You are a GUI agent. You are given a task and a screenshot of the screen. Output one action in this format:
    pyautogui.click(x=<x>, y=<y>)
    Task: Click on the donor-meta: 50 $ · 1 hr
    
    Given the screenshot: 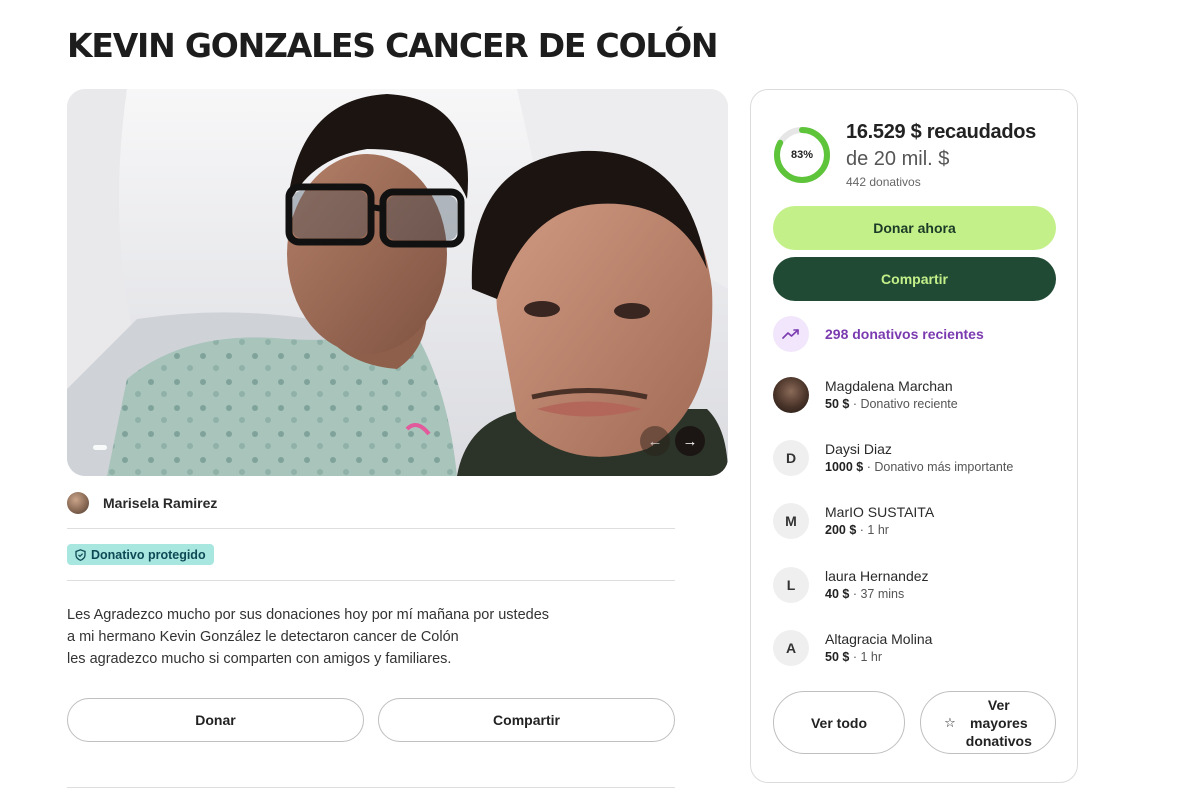 What is the action you would take?
    pyautogui.click(x=878, y=657)
    